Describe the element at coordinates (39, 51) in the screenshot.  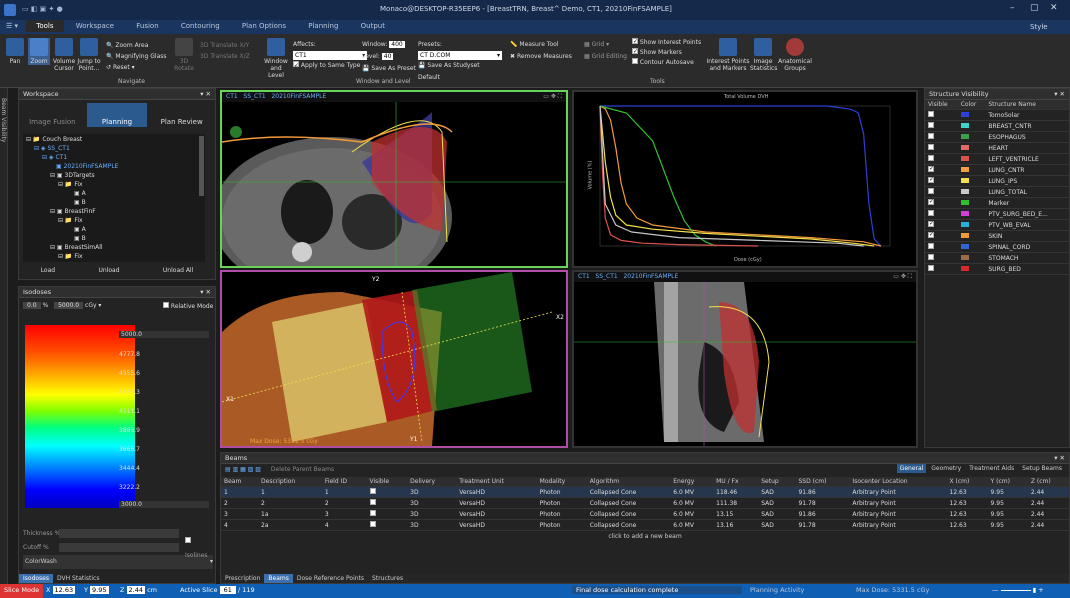
I see `zoom-button: Zoom` at that location.